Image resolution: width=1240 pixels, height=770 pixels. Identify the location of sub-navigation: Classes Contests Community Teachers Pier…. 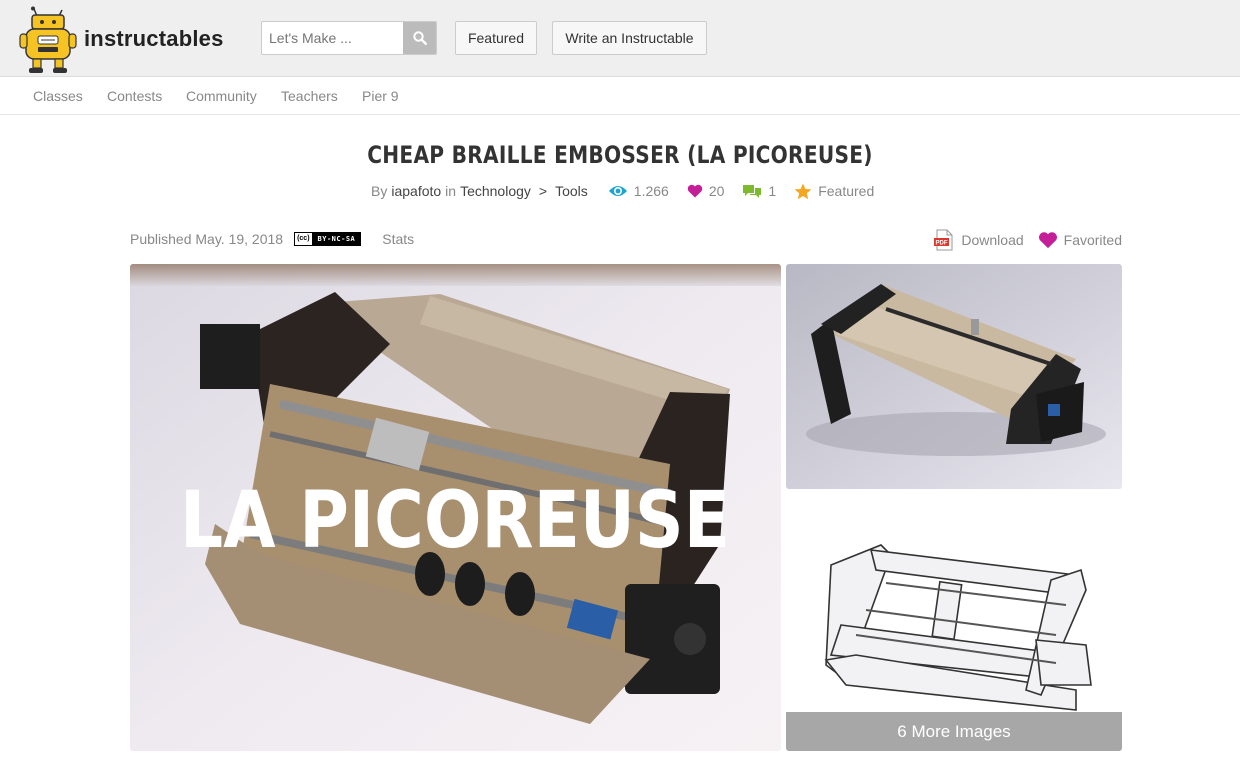
(620, 96).